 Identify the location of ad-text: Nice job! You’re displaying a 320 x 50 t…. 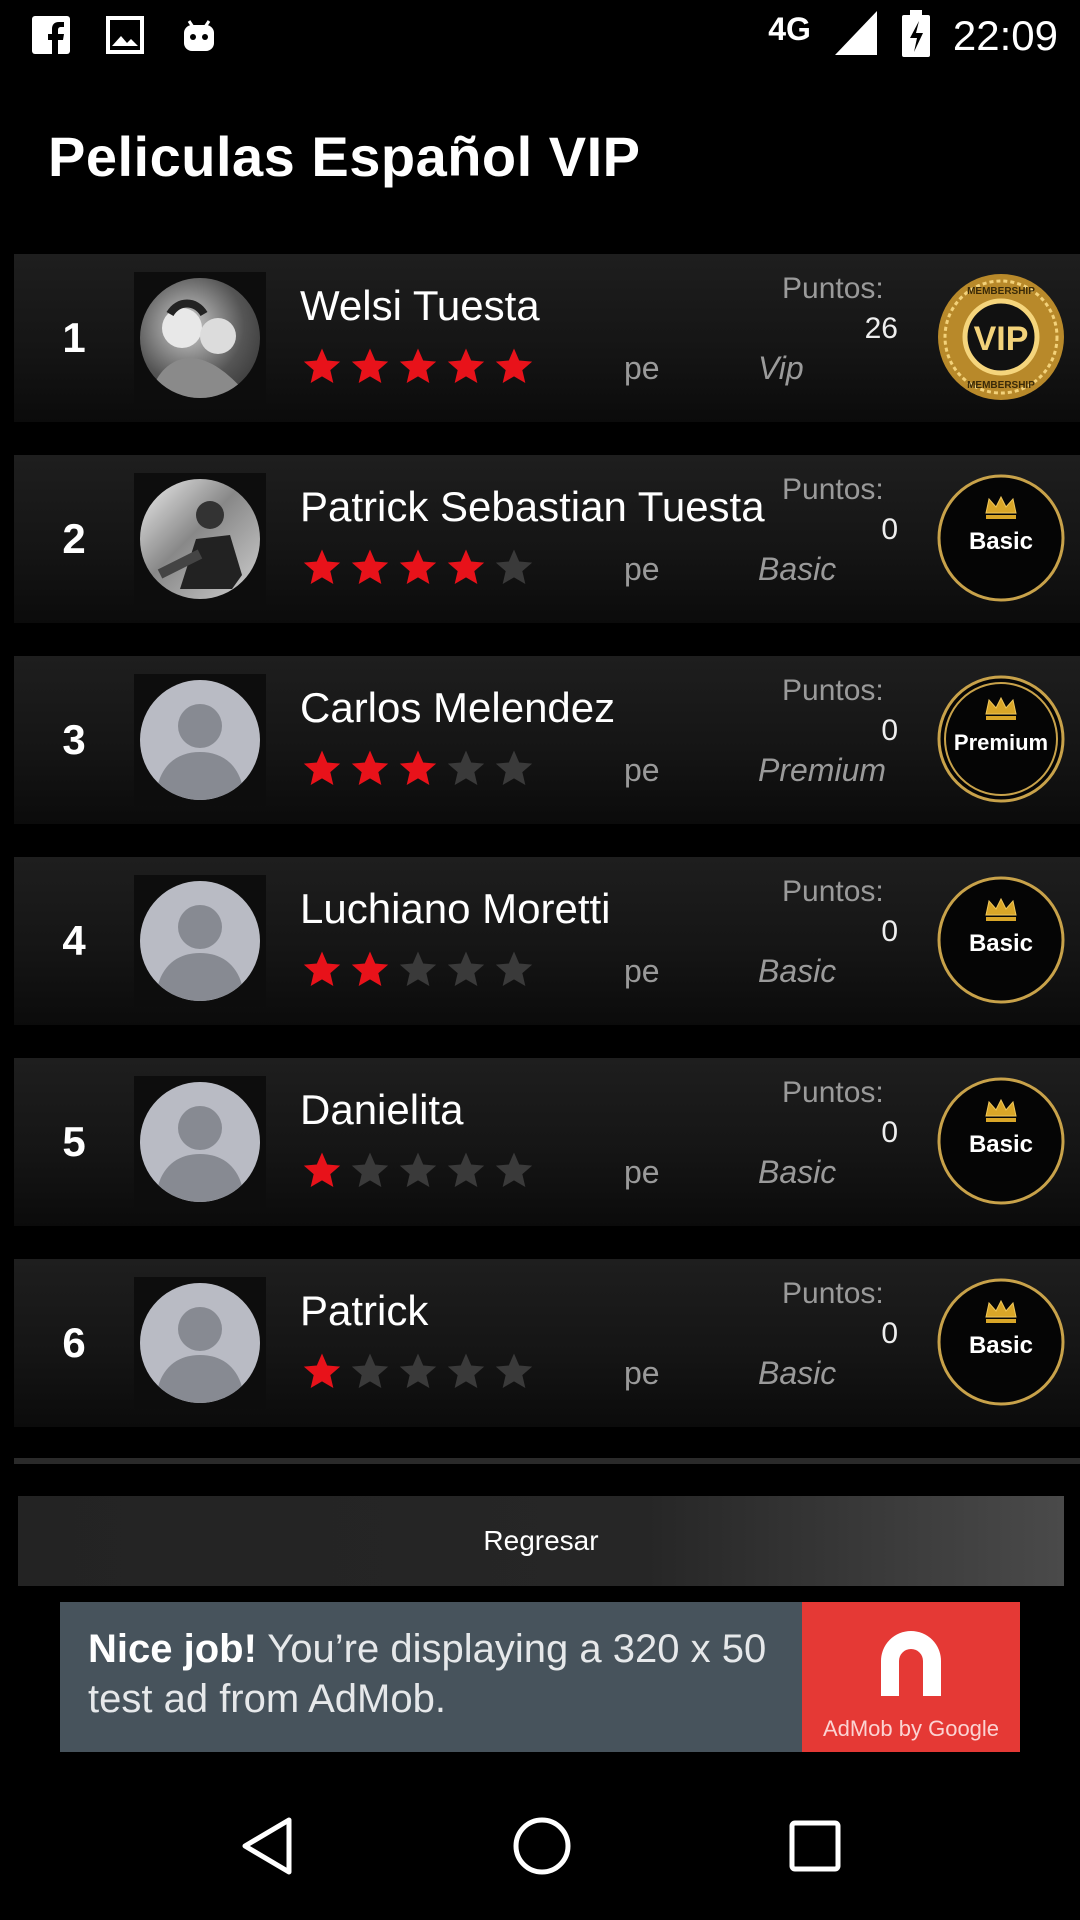
(438, 1674).